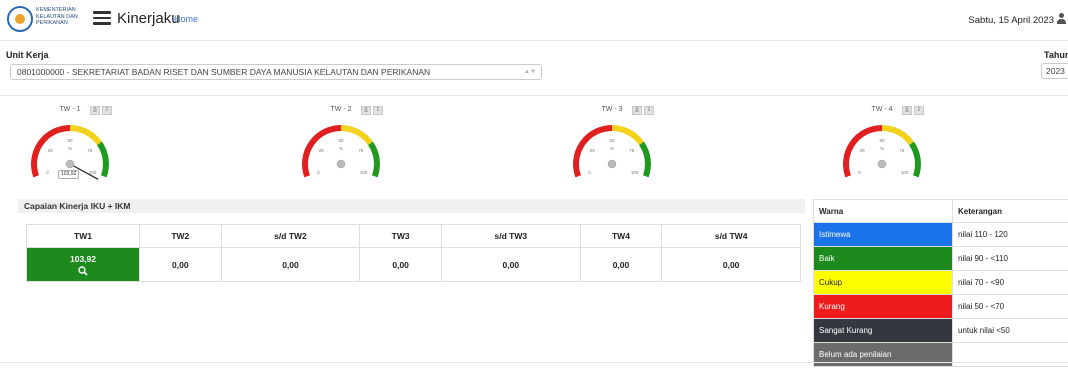 The height and width of the screenshot is (374, 1068). Describe the element at coordinates (180, 236) in the screenshot. I see `col-tw2: TW2` at that location.